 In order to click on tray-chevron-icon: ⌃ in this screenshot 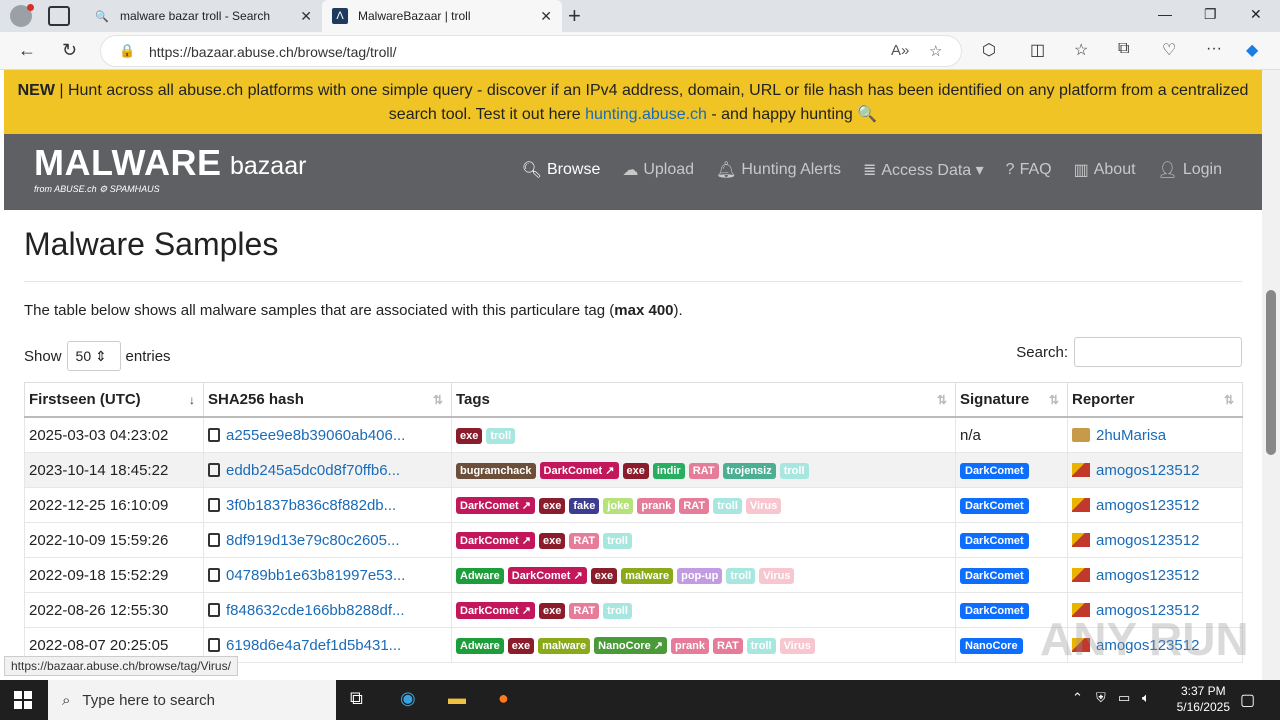, I will do `click(1077, 698)`.